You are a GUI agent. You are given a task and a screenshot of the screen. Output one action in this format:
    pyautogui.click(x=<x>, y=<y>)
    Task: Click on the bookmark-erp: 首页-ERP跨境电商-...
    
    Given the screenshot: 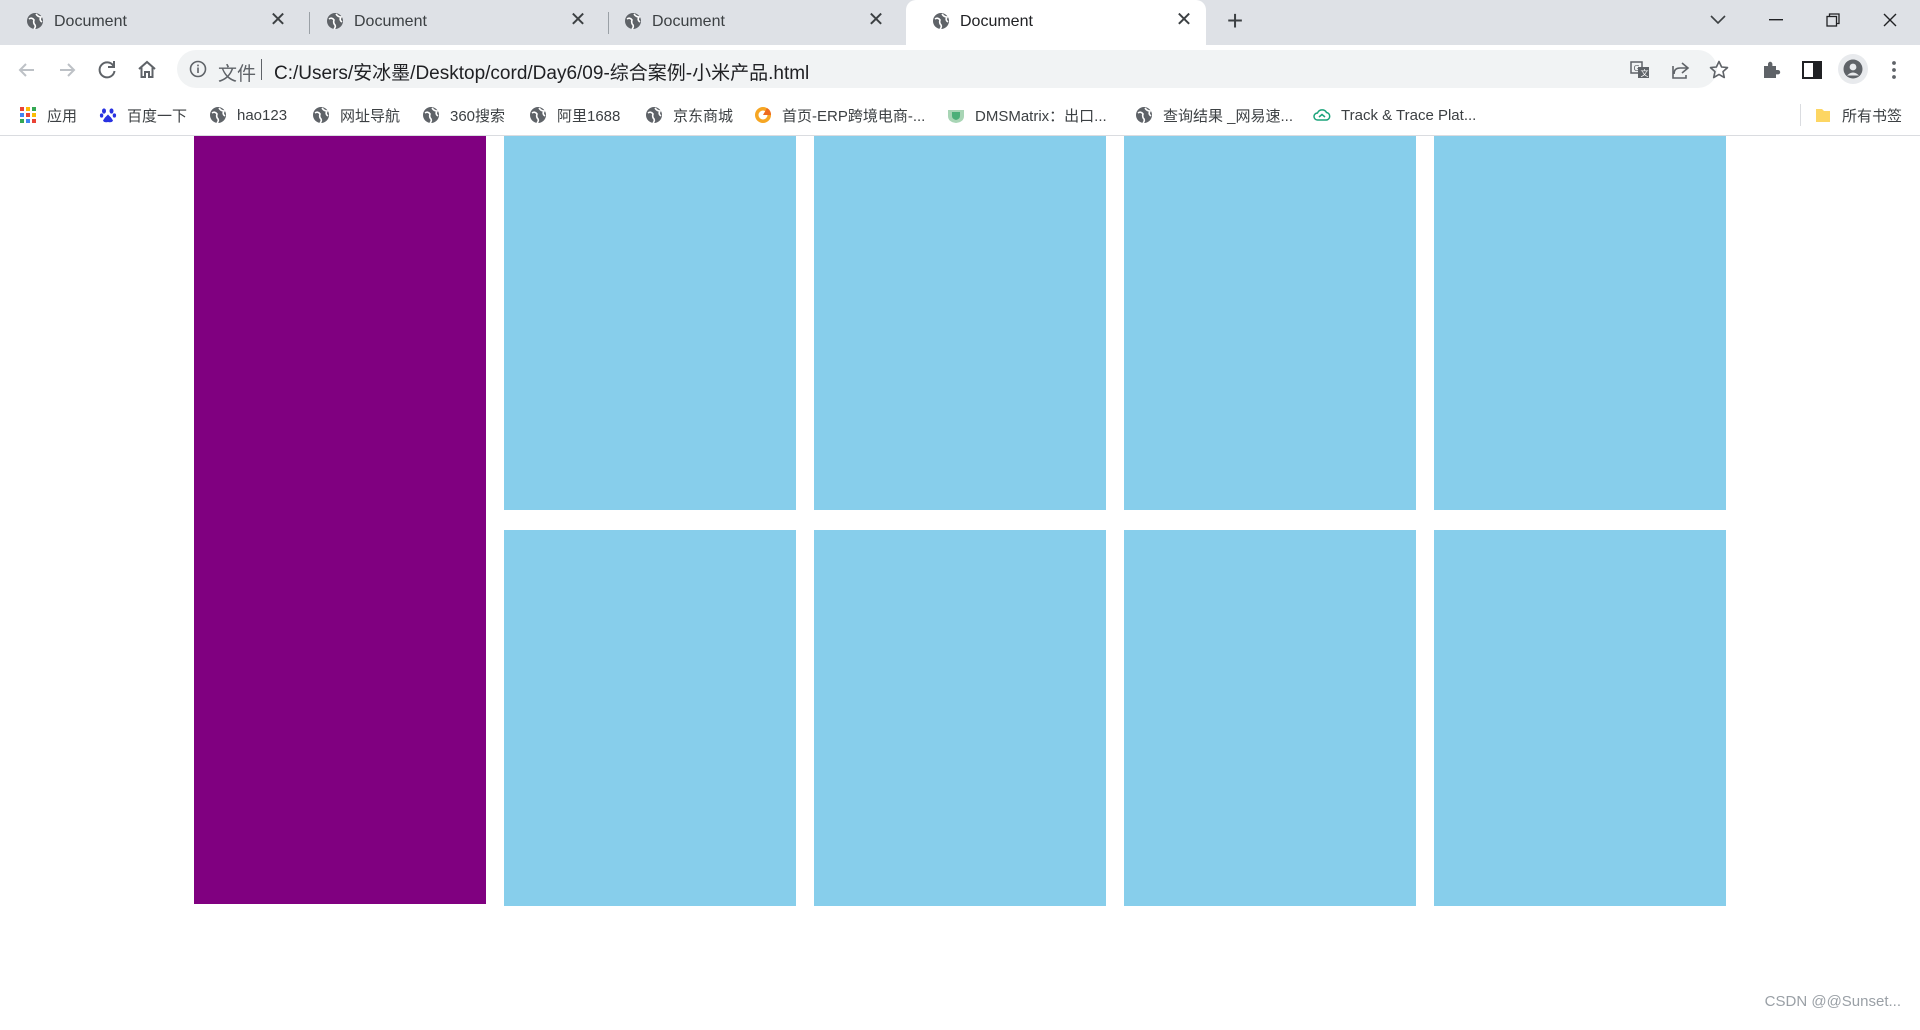 What is the action you would take?
    pyautogui.click(x=839, y=115)
    